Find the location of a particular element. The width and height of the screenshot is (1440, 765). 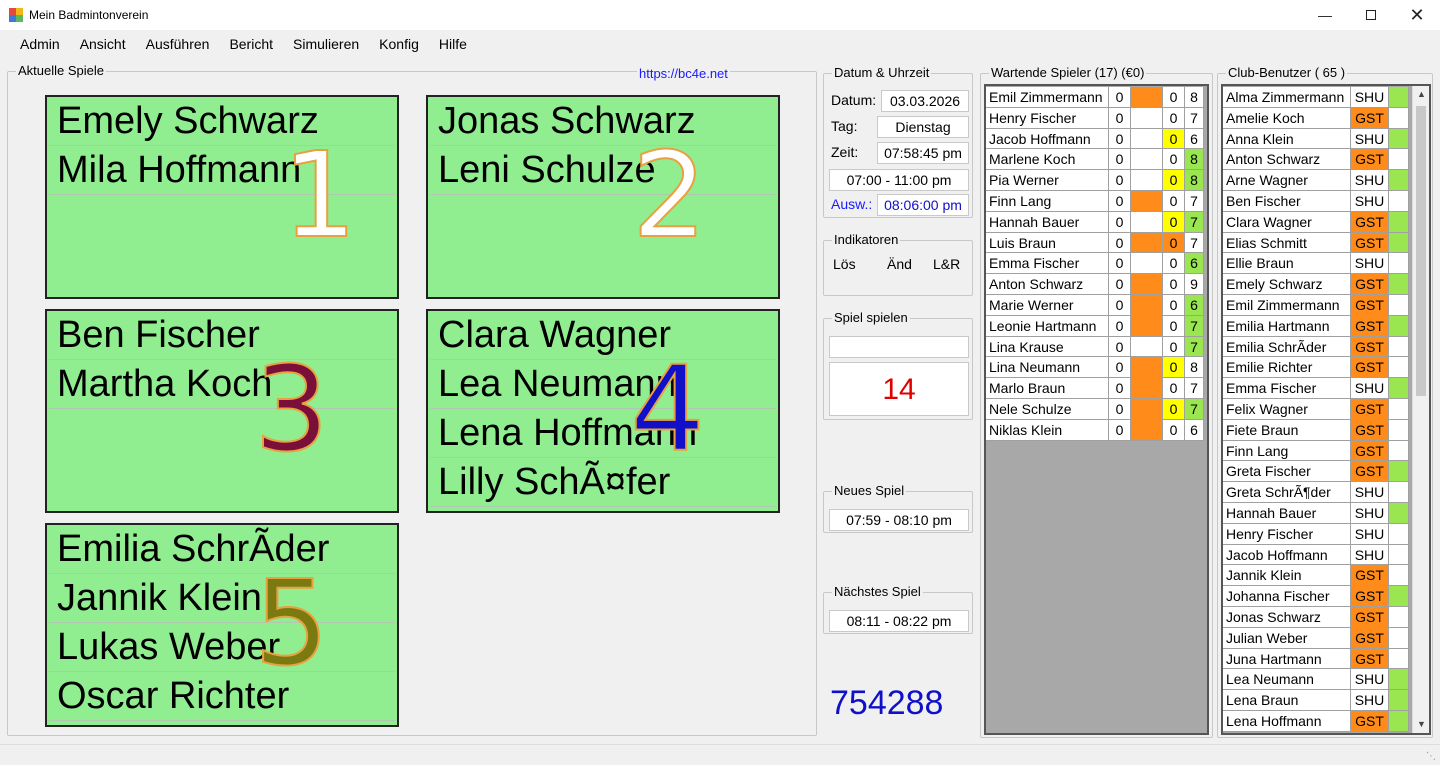

new-game-label: Neues Spiel is located at coordinates (869, 491).